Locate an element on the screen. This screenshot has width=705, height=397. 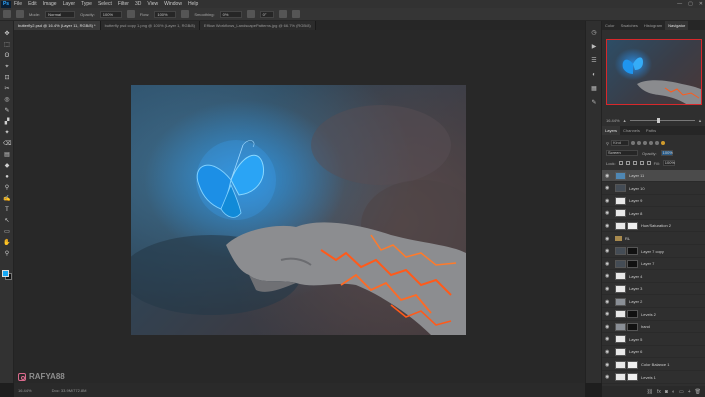
libraries-icon: ▦ is located at coordinates (594, 89).